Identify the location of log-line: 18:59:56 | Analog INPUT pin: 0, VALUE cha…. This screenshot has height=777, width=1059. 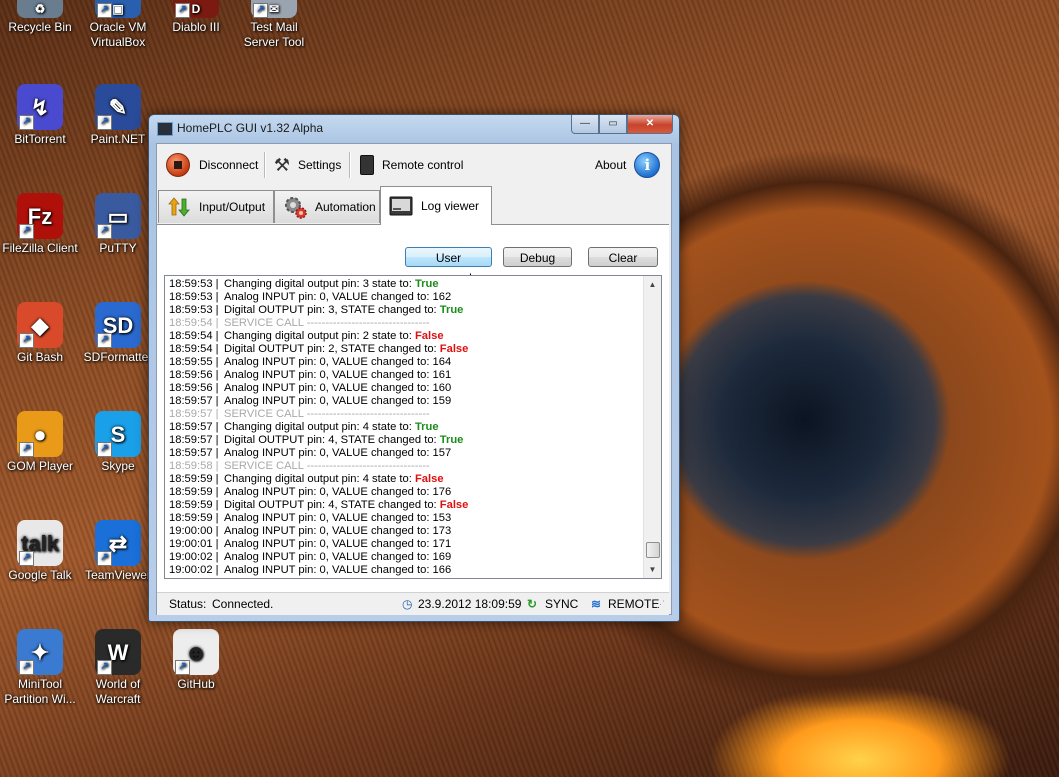
(404, 388).